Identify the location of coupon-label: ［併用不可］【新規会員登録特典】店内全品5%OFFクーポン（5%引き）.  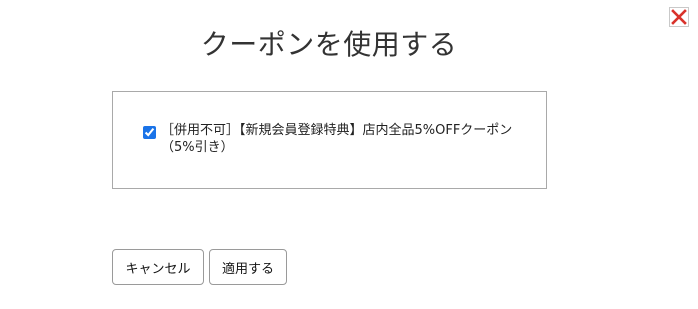
(337, 139).